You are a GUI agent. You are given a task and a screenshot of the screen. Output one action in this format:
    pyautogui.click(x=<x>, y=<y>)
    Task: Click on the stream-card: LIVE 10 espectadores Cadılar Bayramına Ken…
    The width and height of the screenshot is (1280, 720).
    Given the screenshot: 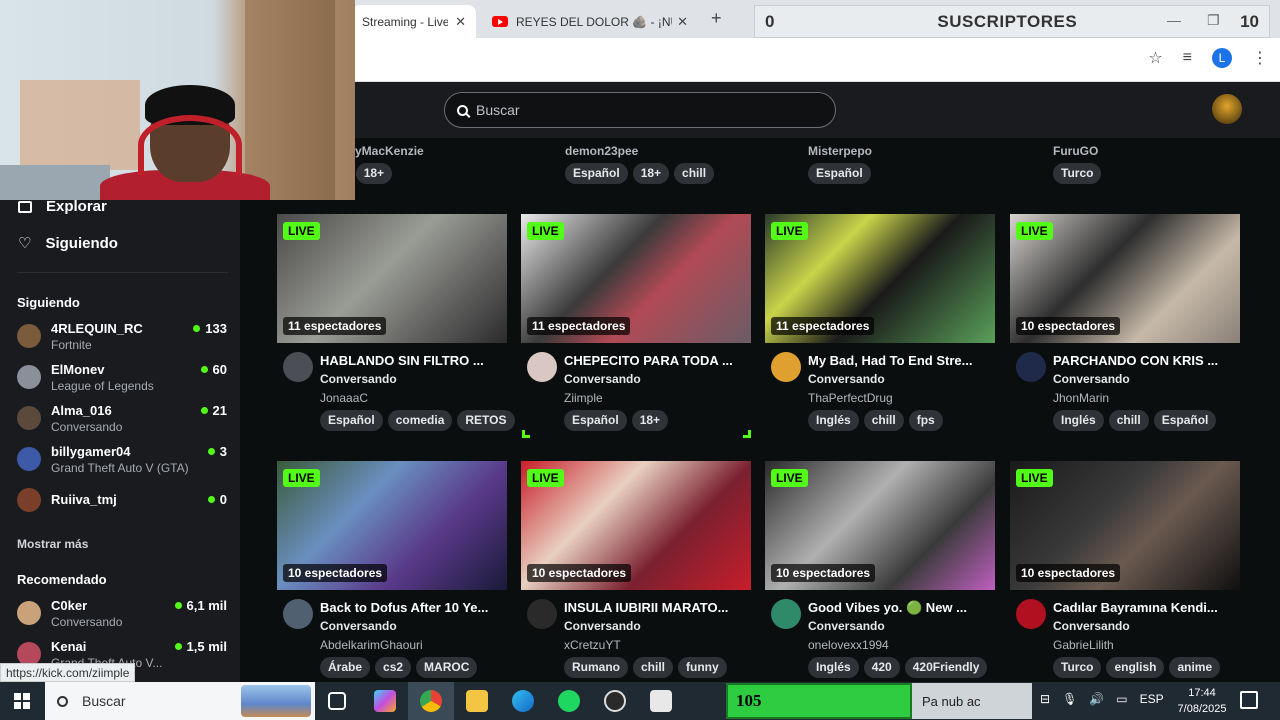 What is the action you would take?
    pyautogui.click(x=1125, y=569)
    